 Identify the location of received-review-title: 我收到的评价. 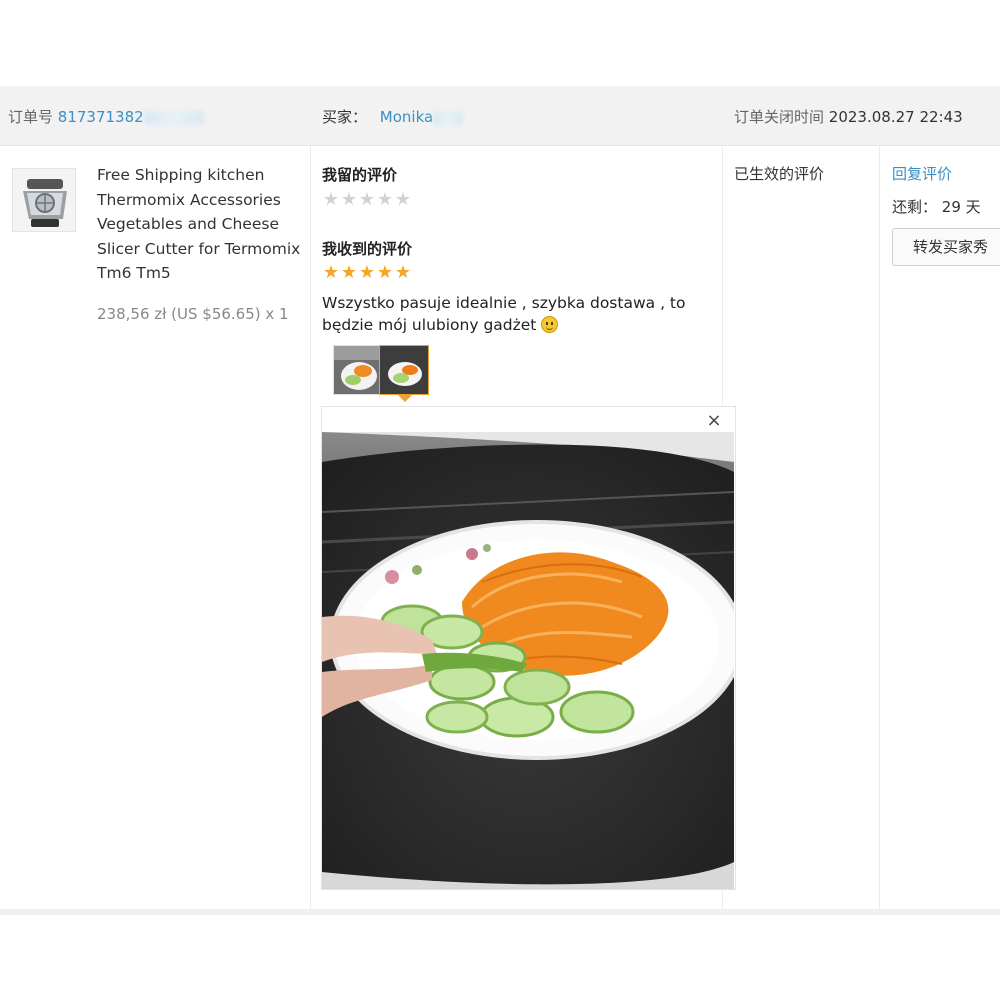
(367, 249).